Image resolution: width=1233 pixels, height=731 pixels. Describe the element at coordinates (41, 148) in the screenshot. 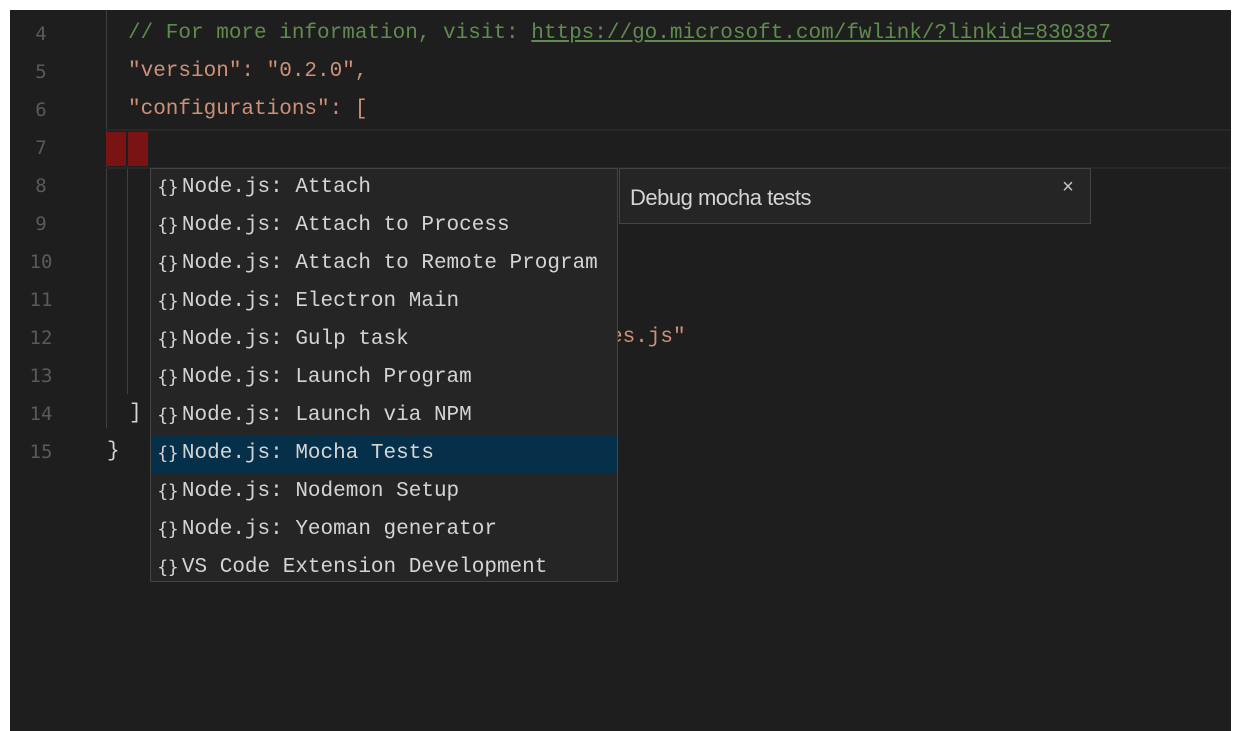

I see `line-number: 7` at that location.